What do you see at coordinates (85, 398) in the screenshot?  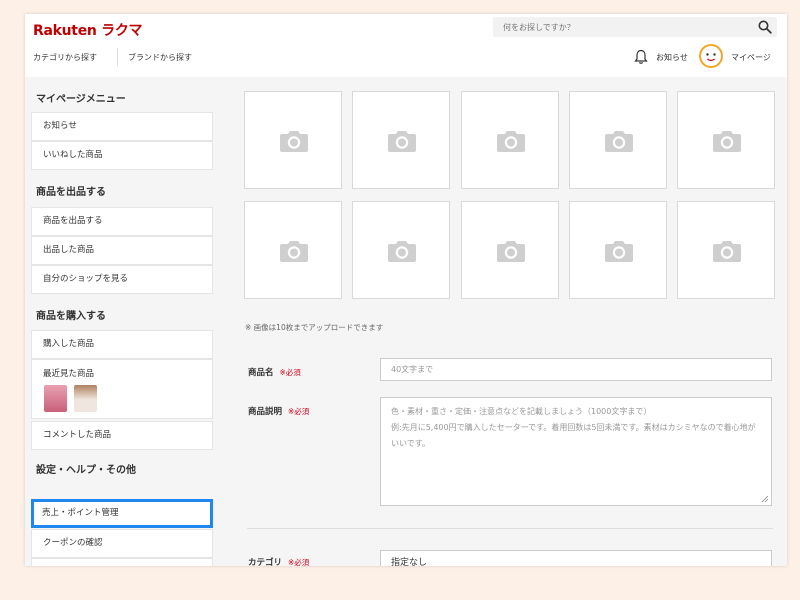 I see `thumbnail-white-top` at bounding box center [85, 398].